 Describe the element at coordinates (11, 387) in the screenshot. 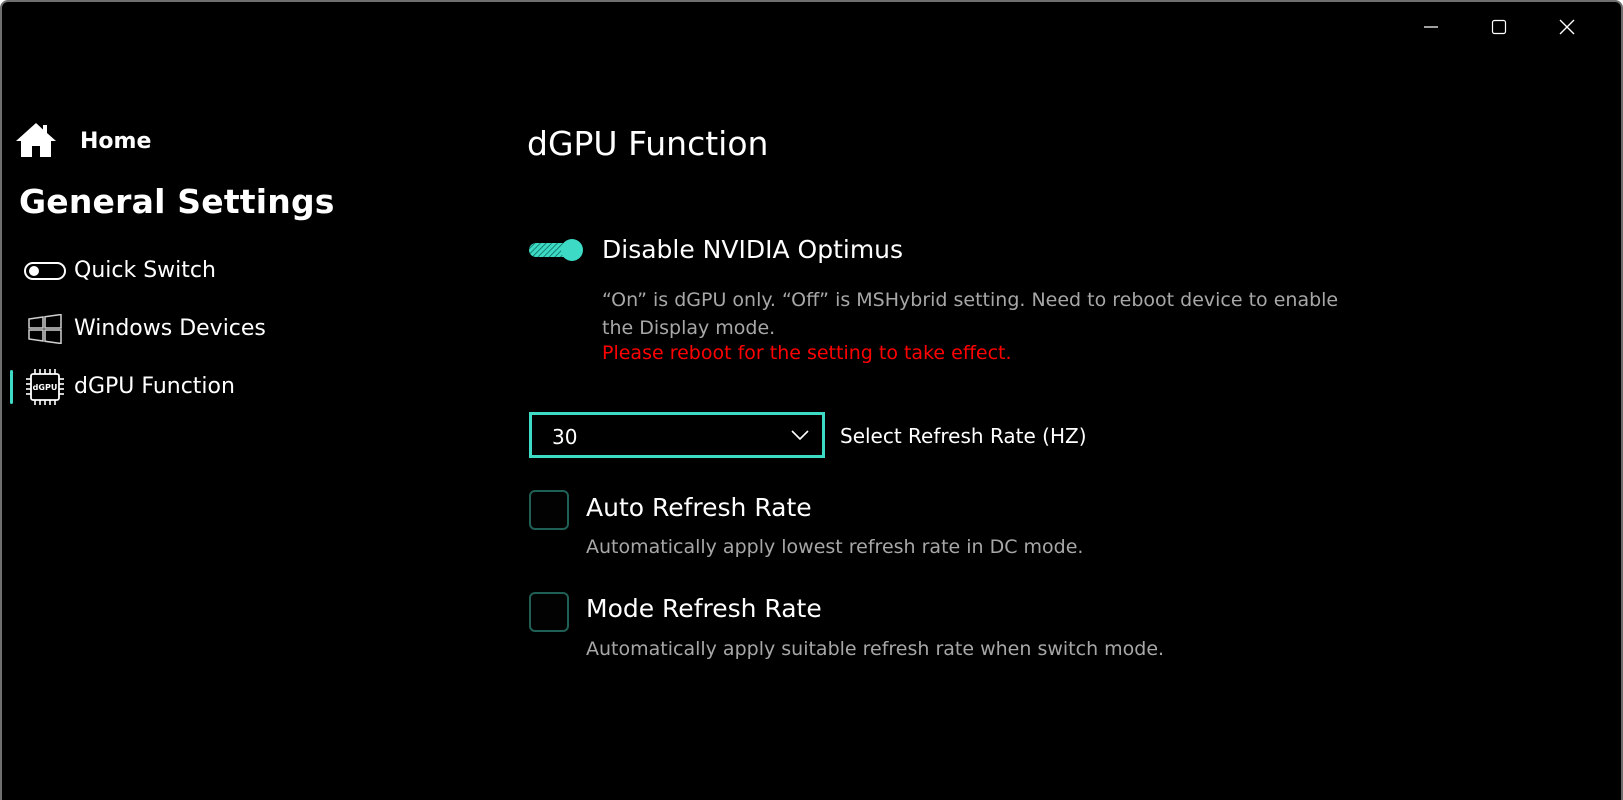

I see `selected-indicator` at that location.